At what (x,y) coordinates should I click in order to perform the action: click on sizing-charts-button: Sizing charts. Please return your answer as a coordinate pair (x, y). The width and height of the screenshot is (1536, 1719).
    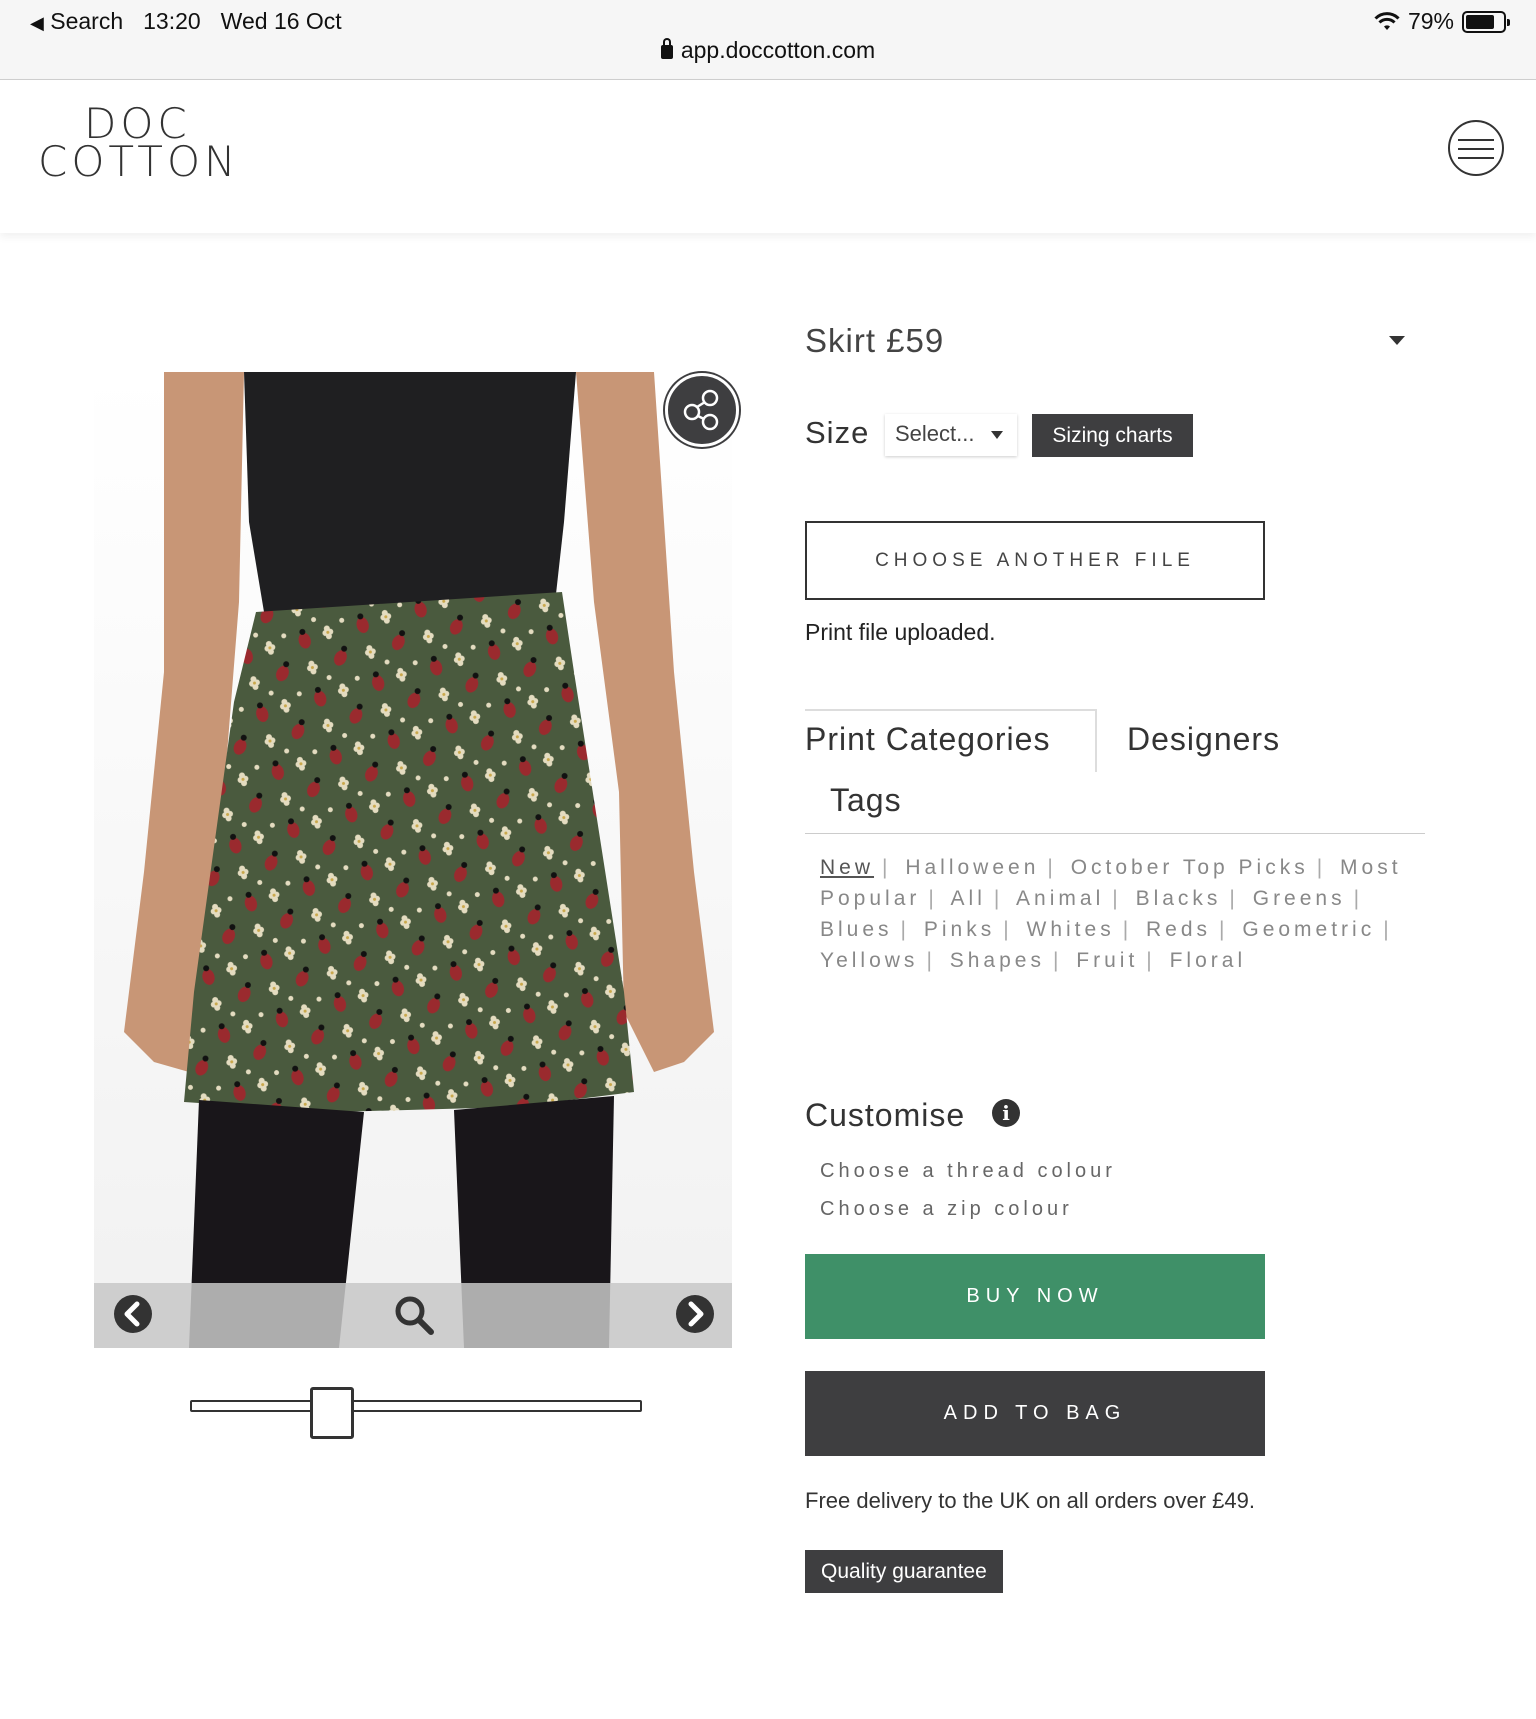
    Looking at the image, I should click on (1112, 435).